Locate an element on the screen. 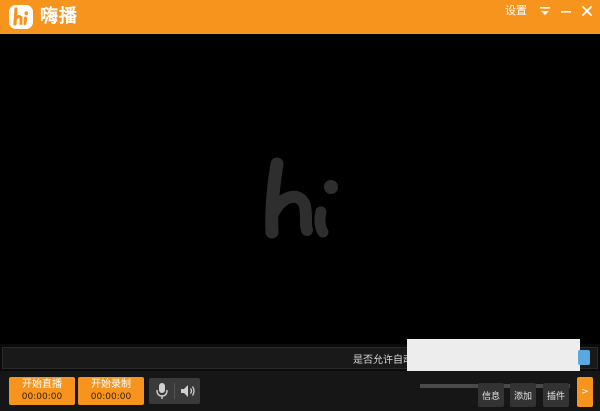 The image size is (600, 411). hi-watermark-icon is located at coordinates (300, 201).